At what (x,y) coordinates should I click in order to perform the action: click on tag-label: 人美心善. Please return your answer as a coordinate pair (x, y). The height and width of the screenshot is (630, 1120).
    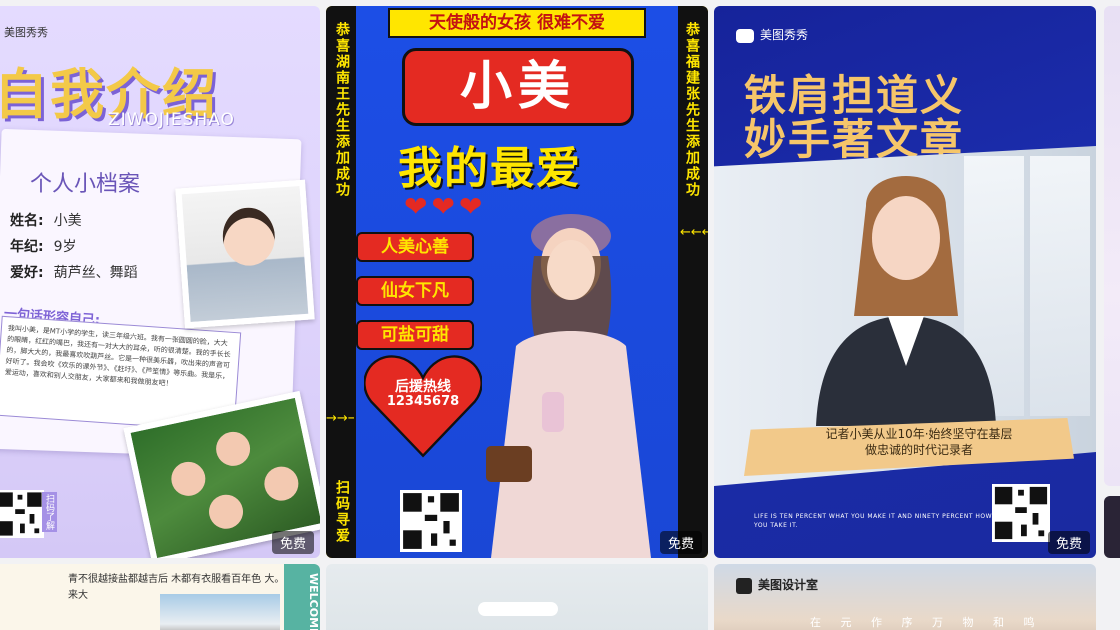
    Looking at the image, I should click on (415, 247).